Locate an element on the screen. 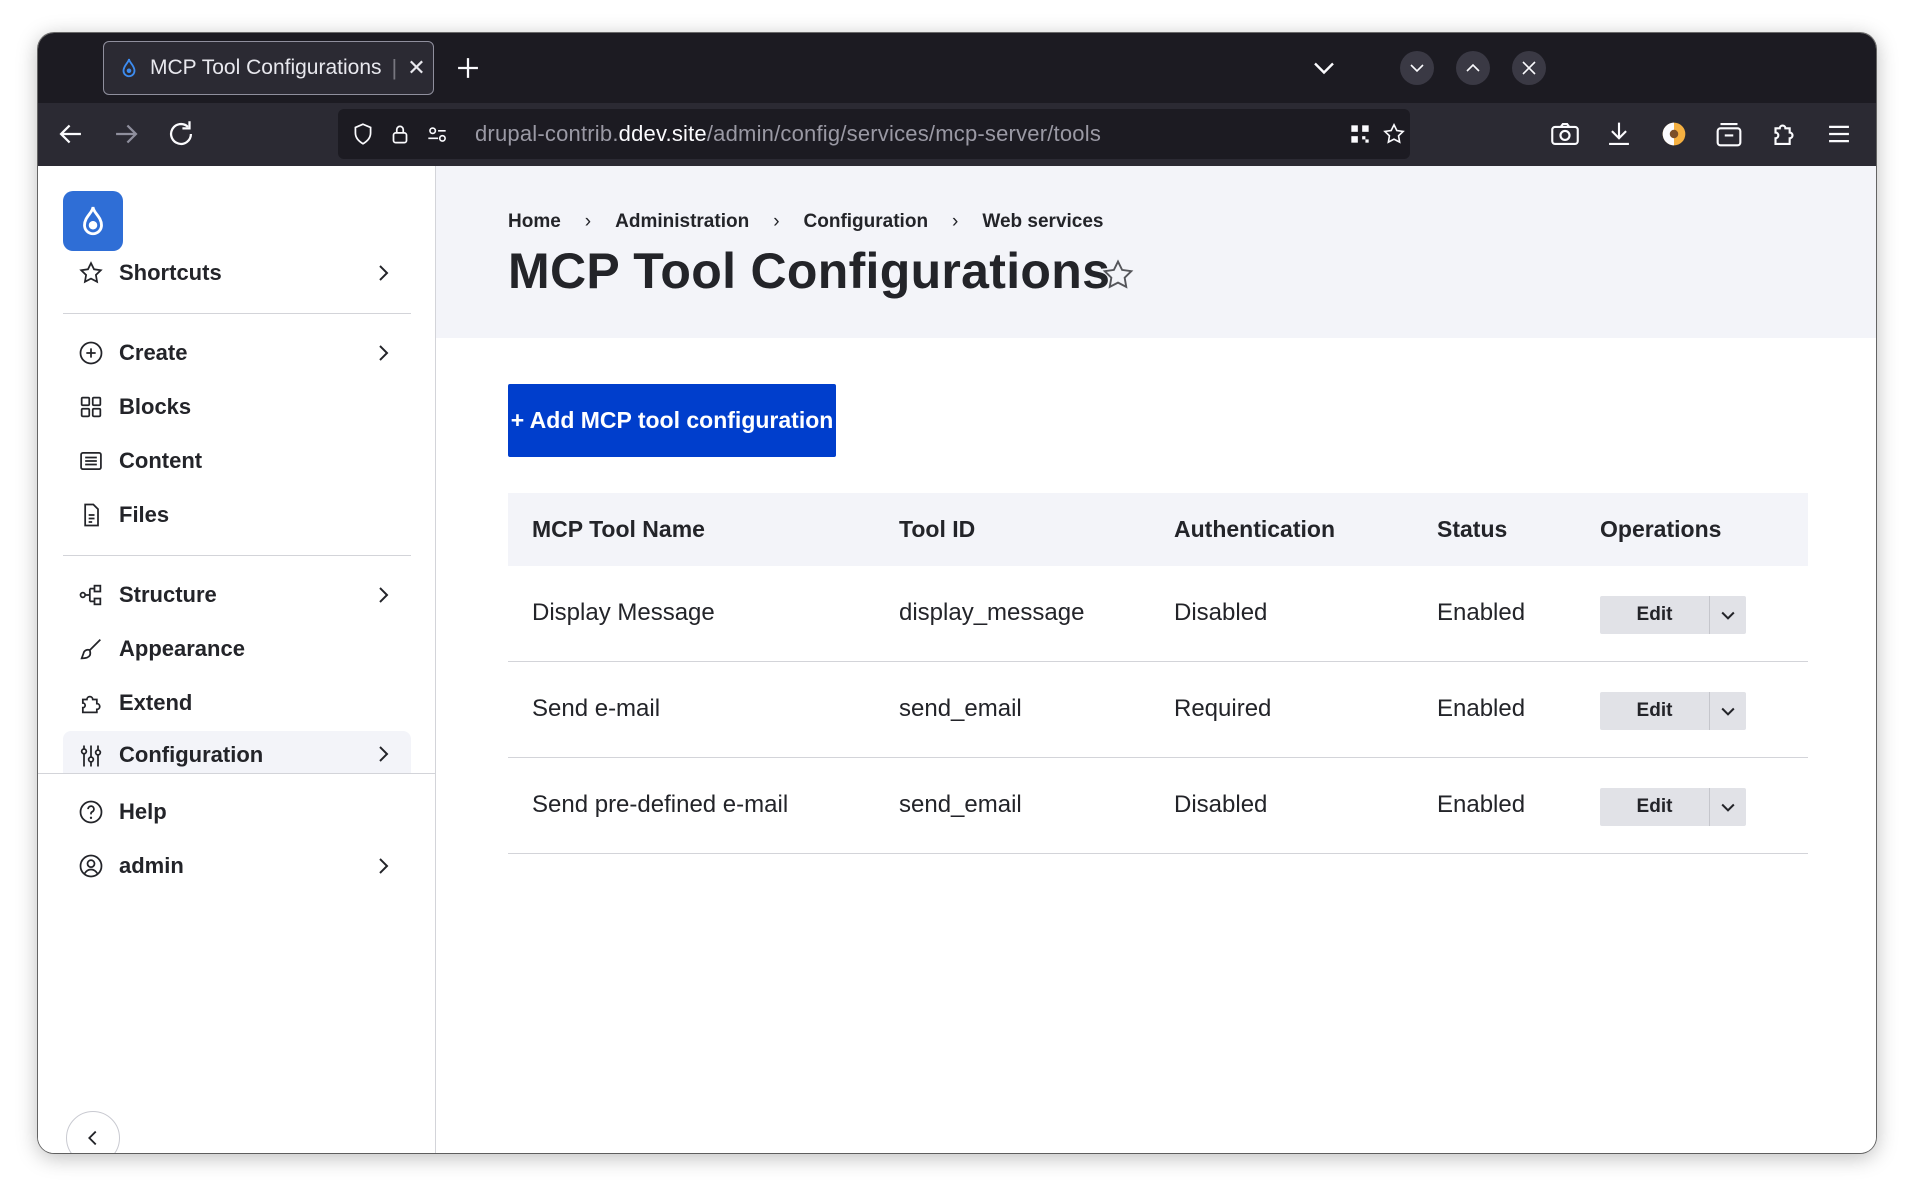  puzzle-icon is located at coordinates (91, 704).